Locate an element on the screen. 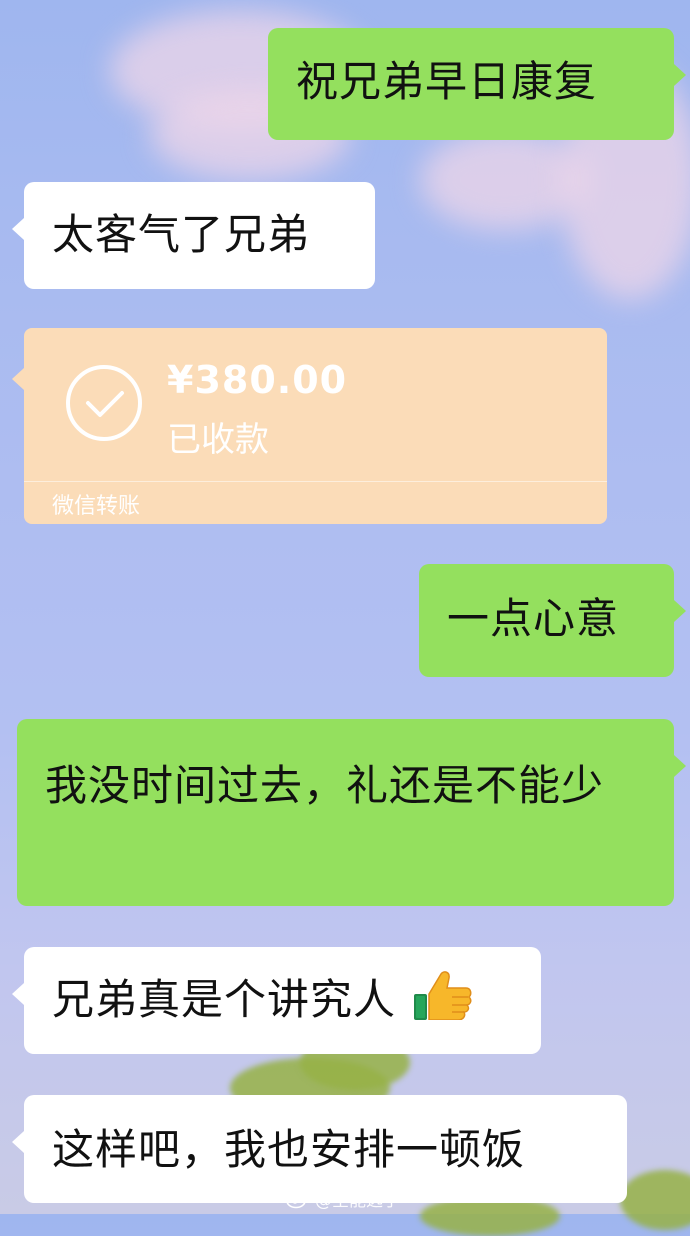 The height and width of the screenshot is (1236, 690). weibo-icon is located at coordinates (298, 1198).